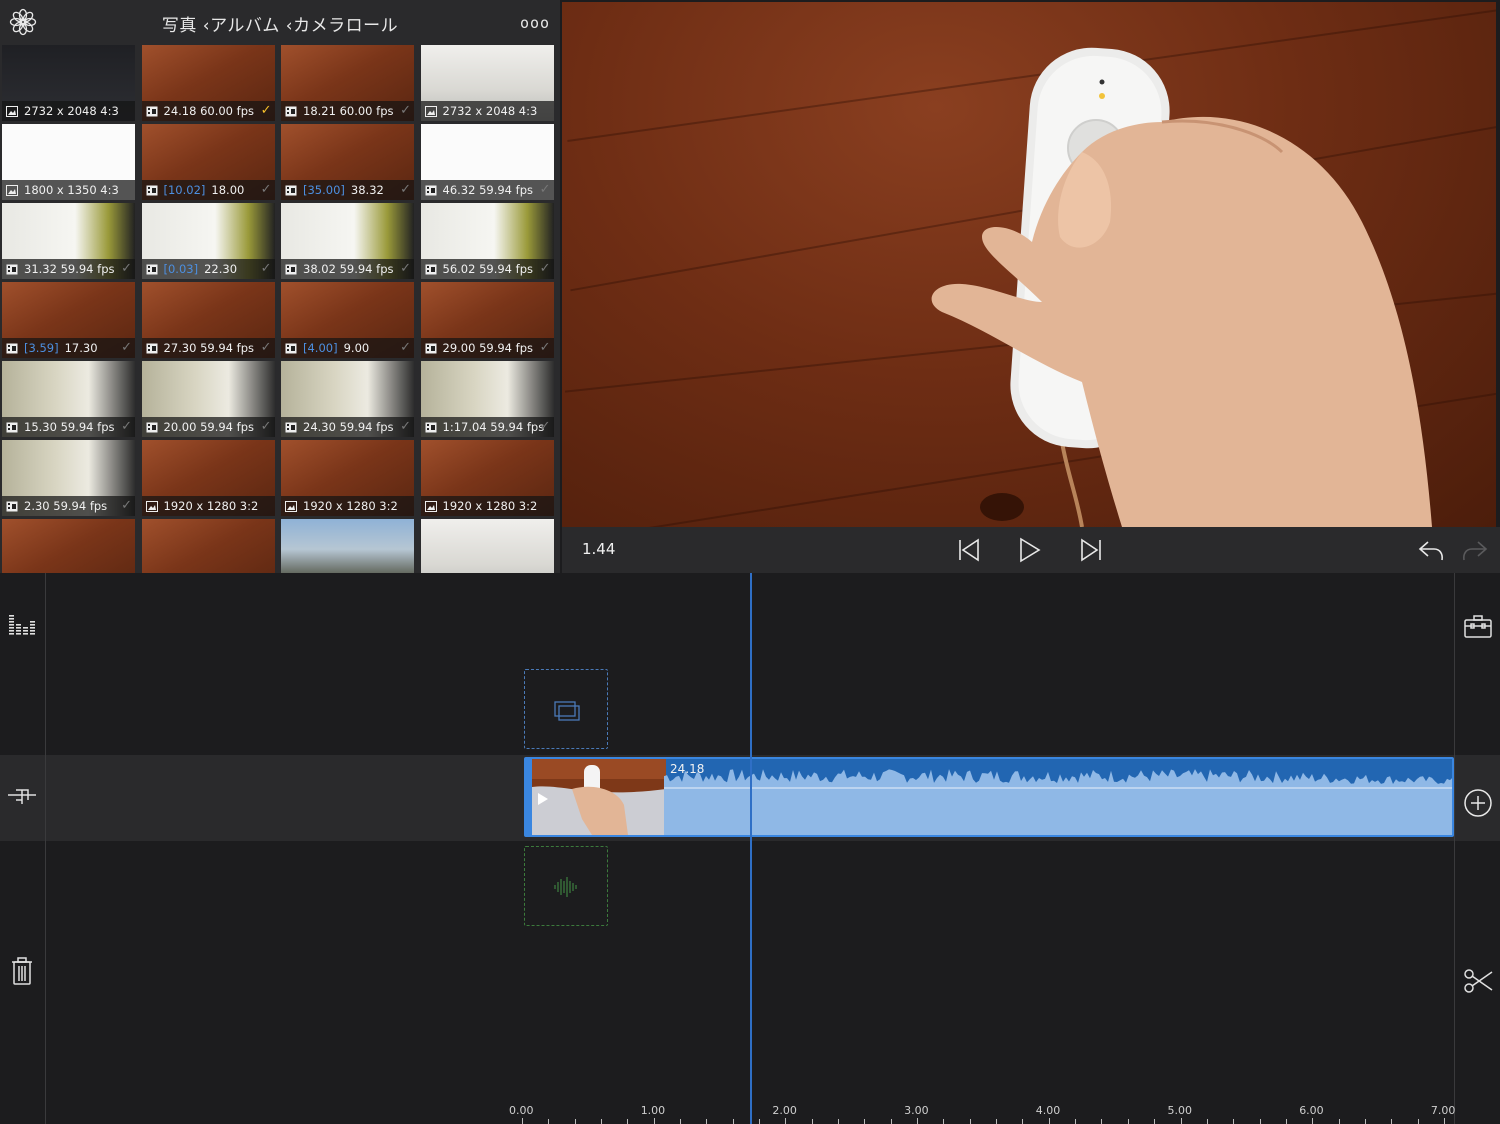 The width and height of the screenshot is (1500, 1124). Describe the element at coordinates (487, 399) in the screenshot. I see `media-tile: 1:17.04 59.94 fps ✓` at that location.